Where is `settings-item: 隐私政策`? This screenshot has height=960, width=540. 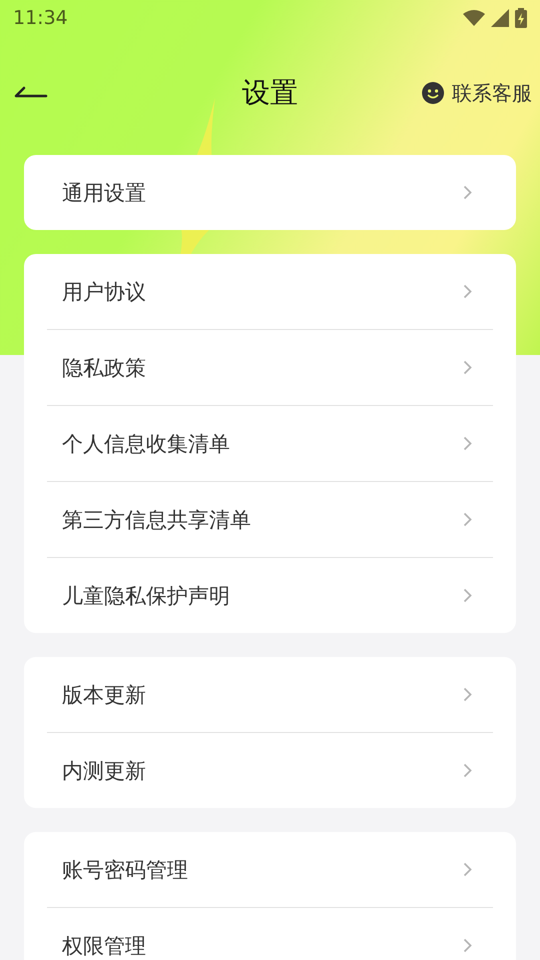 settings-item: 隐私政策 is located at coordinates (270, 367).